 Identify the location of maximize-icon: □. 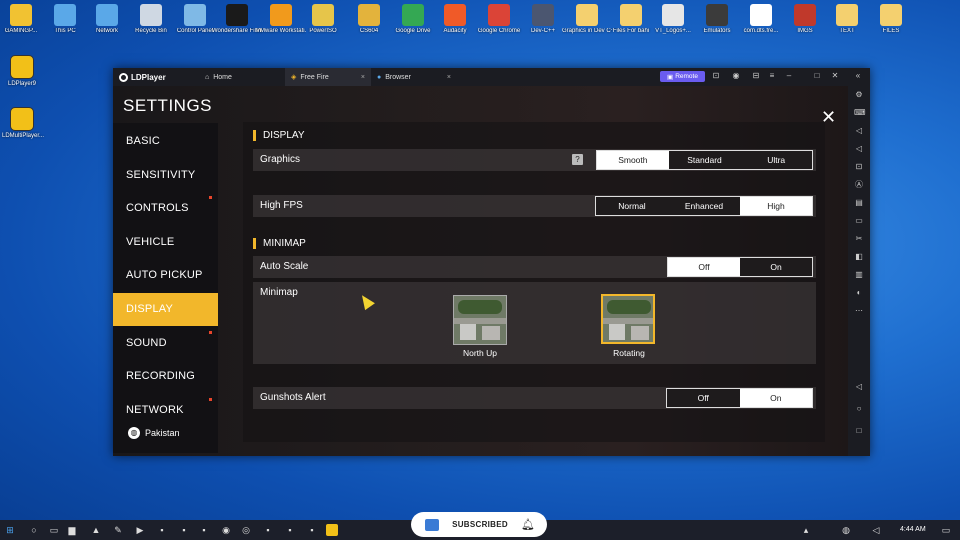
(817, 75).